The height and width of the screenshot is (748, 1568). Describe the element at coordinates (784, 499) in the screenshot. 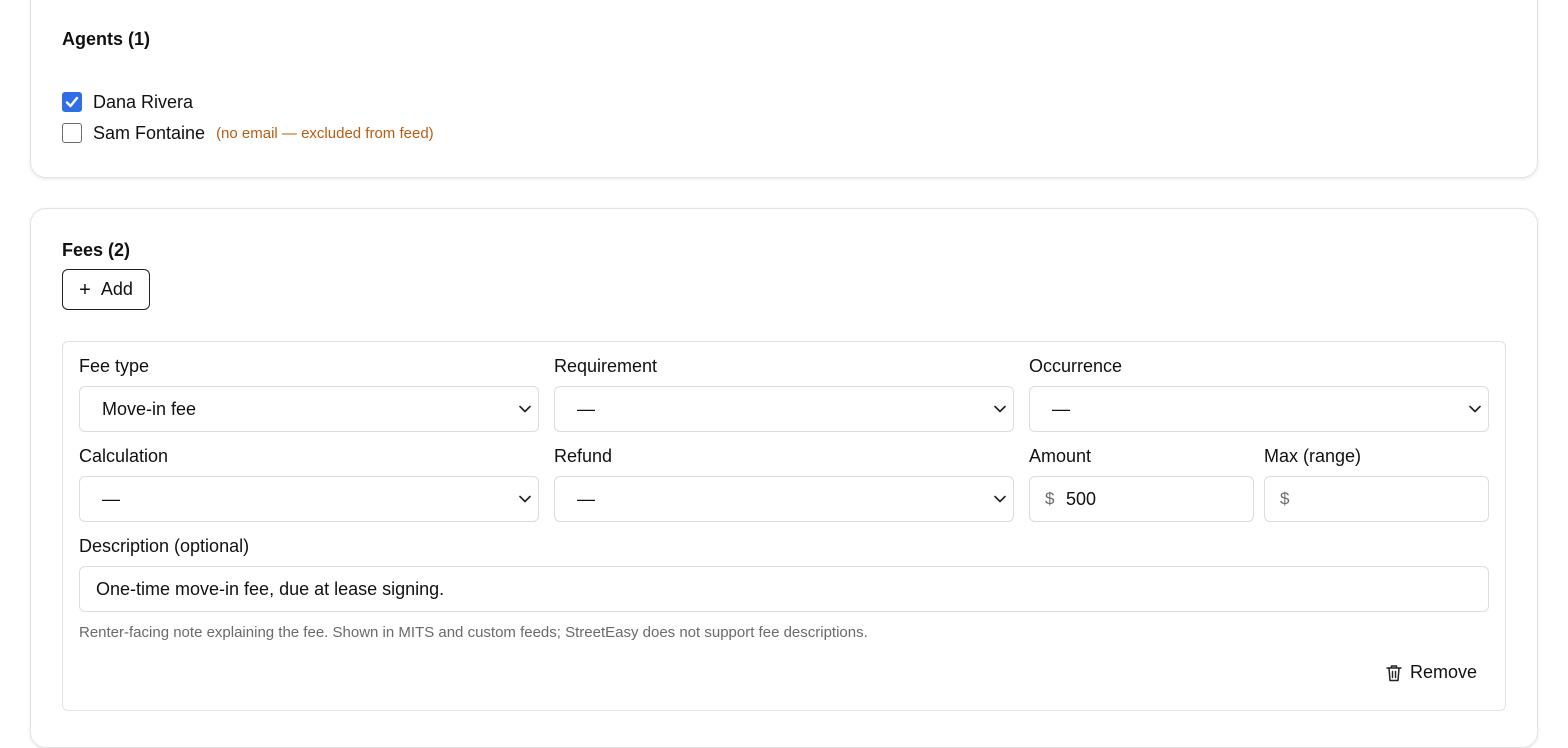

I see `refund-select: —` at that location.